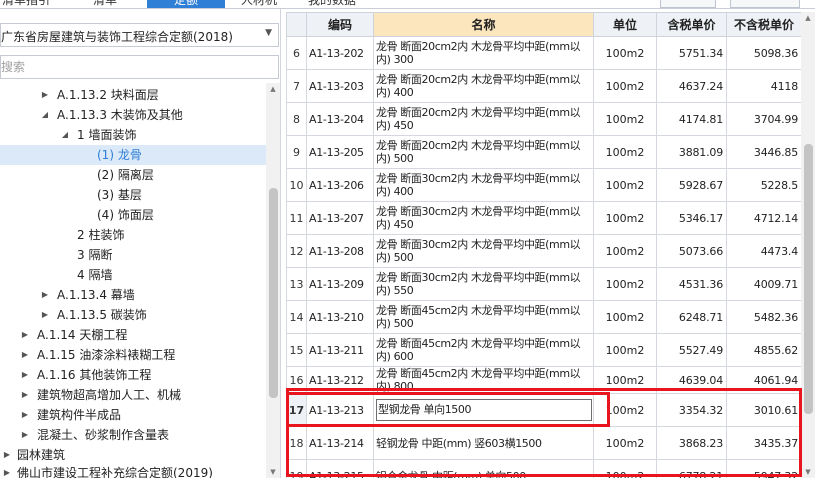  Describe the element at coordinates (691, 410) in the screenshot. I see `cell-price-tax: 3354.32` at that location.